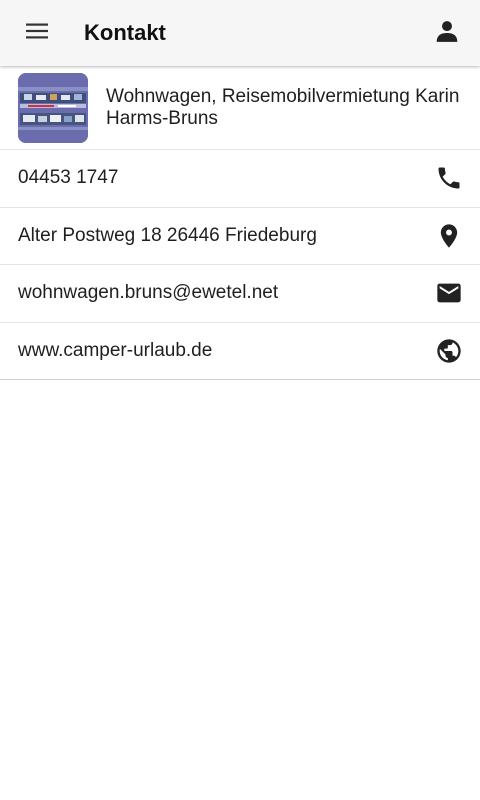 The width and height of the screenshot is (480, 800). What do you see at coordinates (53, 108) in the screenshot?
I see `company-logo` at bounding box center [53, 108].